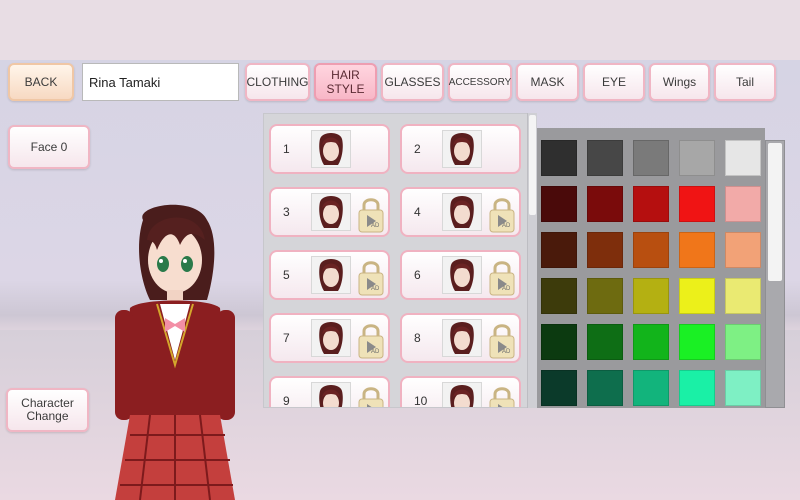 The image size is (800, 500). Describe the element at coordinates (286, 149) in the screenshot. I see `hair-style-number: 1` at that location.